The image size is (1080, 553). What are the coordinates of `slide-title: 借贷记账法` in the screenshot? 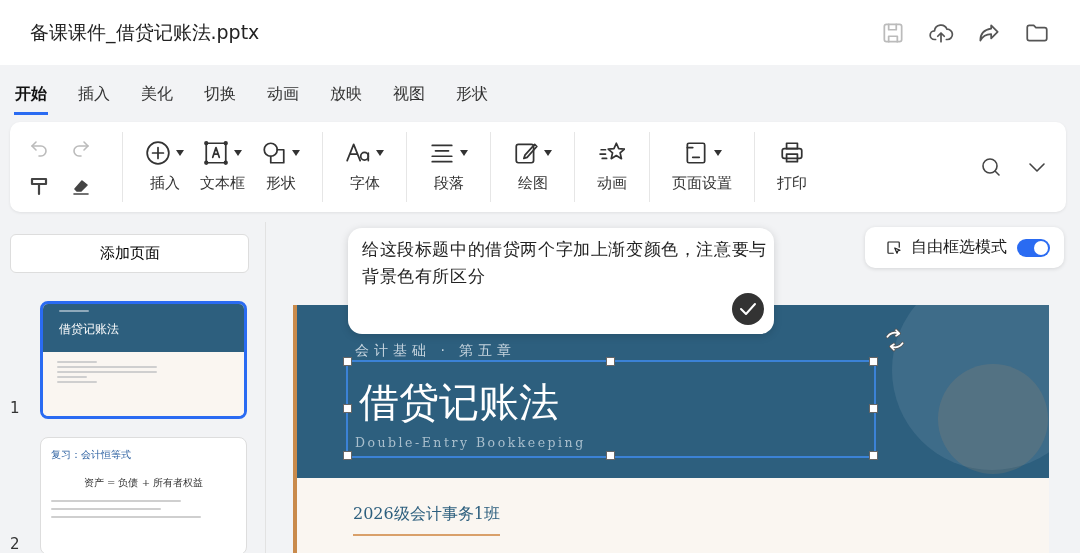 It's located at (459, 401).